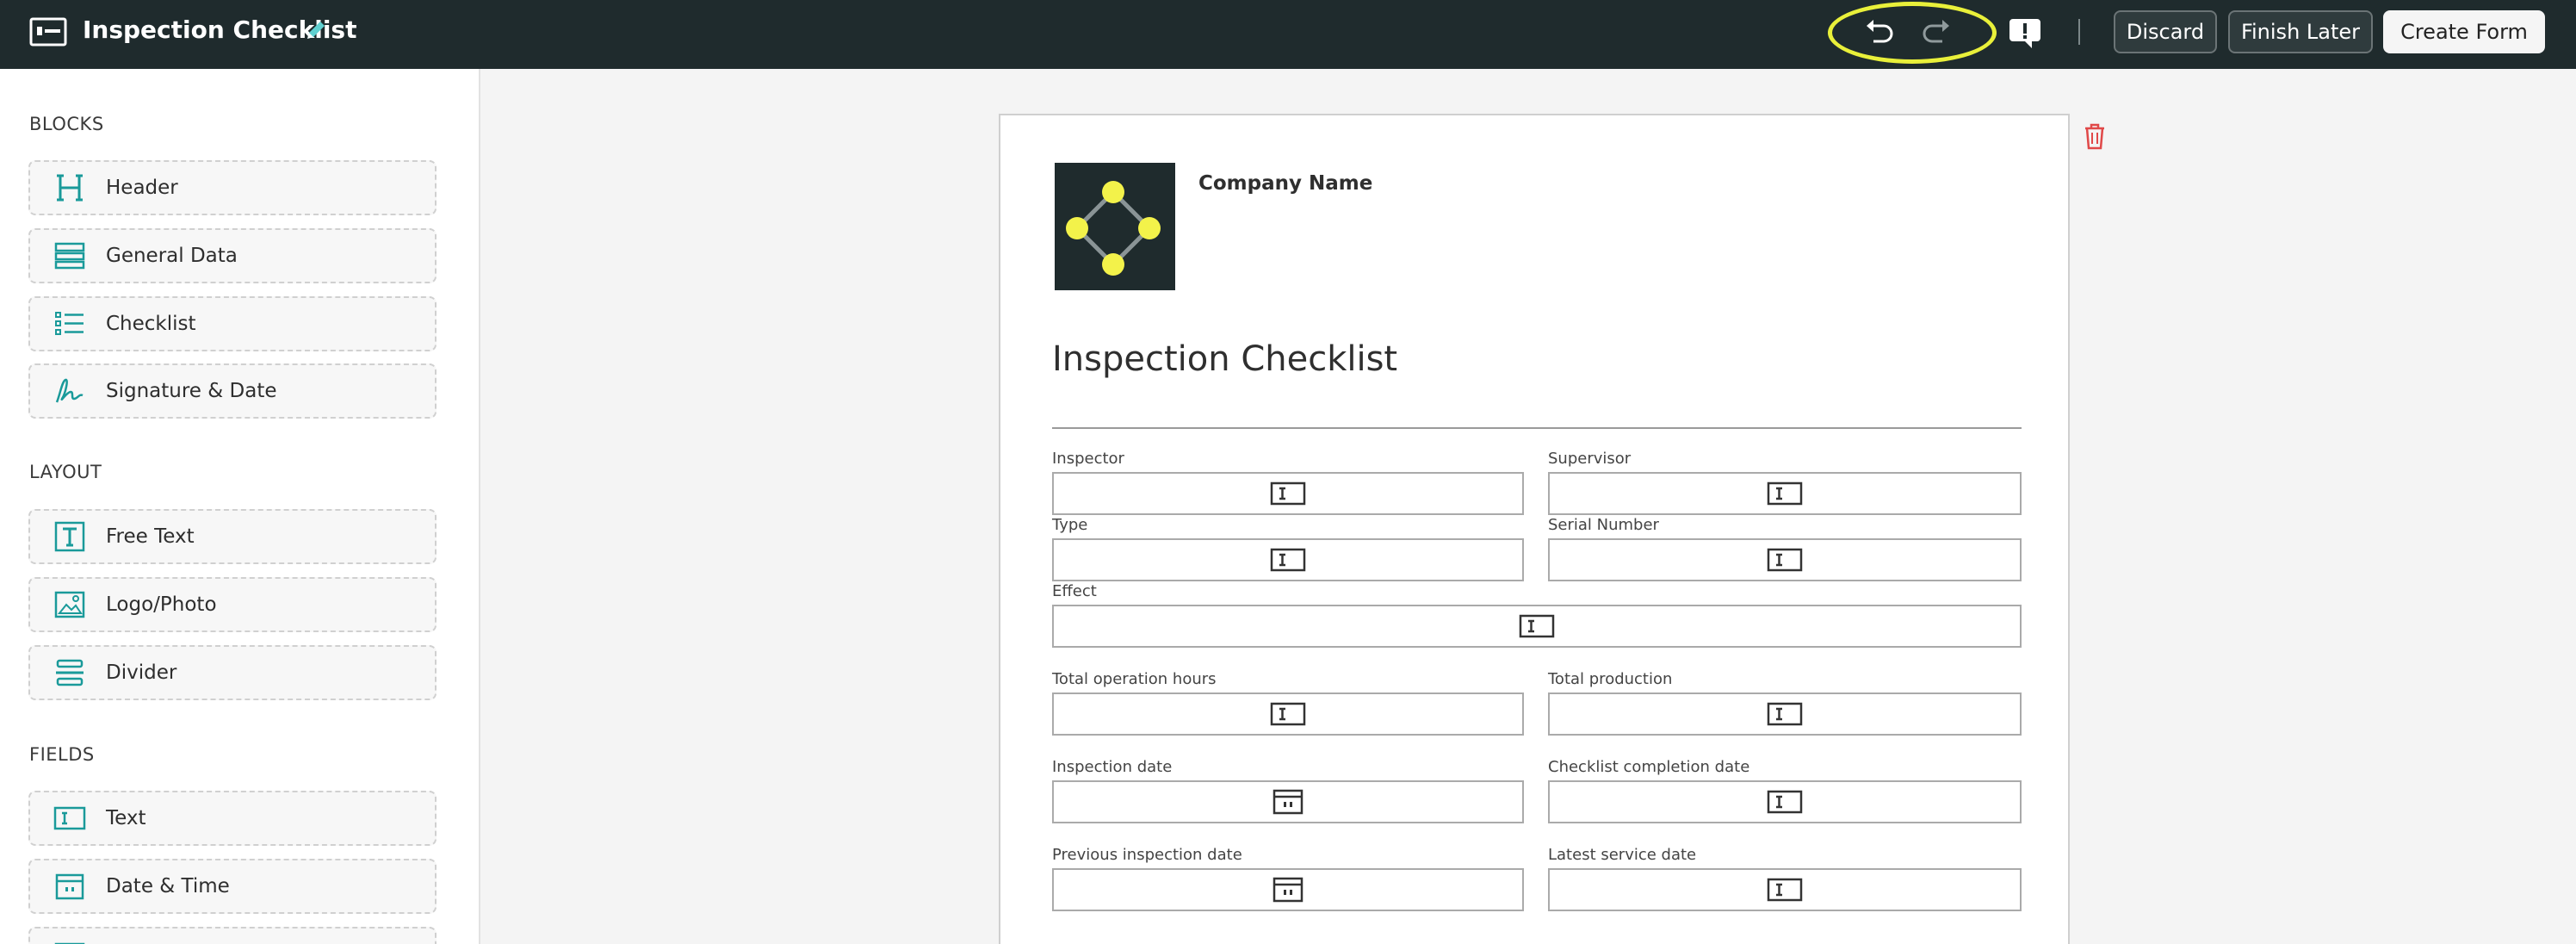  What do you see at coordinates (1285, 183) in the screenshot?
I see `company-name: Company Name` at bounding box center [1285, 183].